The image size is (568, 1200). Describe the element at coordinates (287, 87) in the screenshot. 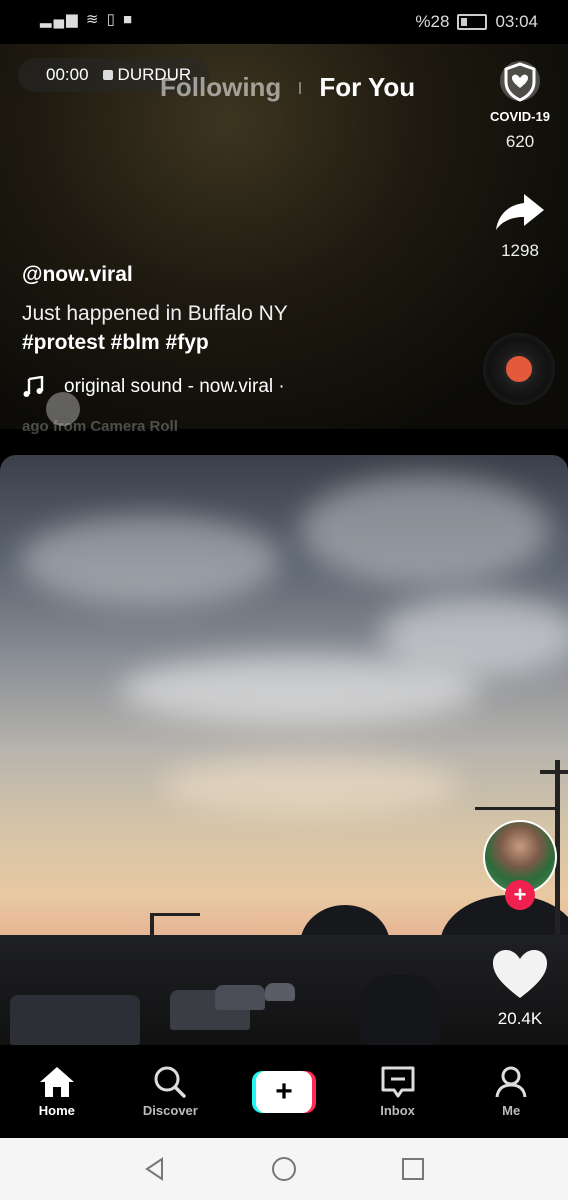

I see `feed-tabs: Following For You` at that location.